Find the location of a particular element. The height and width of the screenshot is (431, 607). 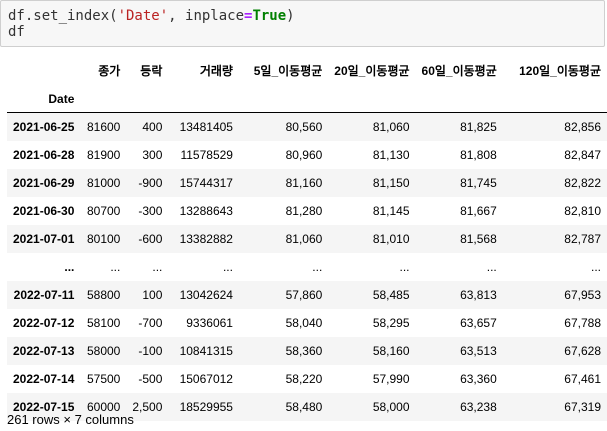

table-cell: 80,960 is located at coordinates (304, 155).